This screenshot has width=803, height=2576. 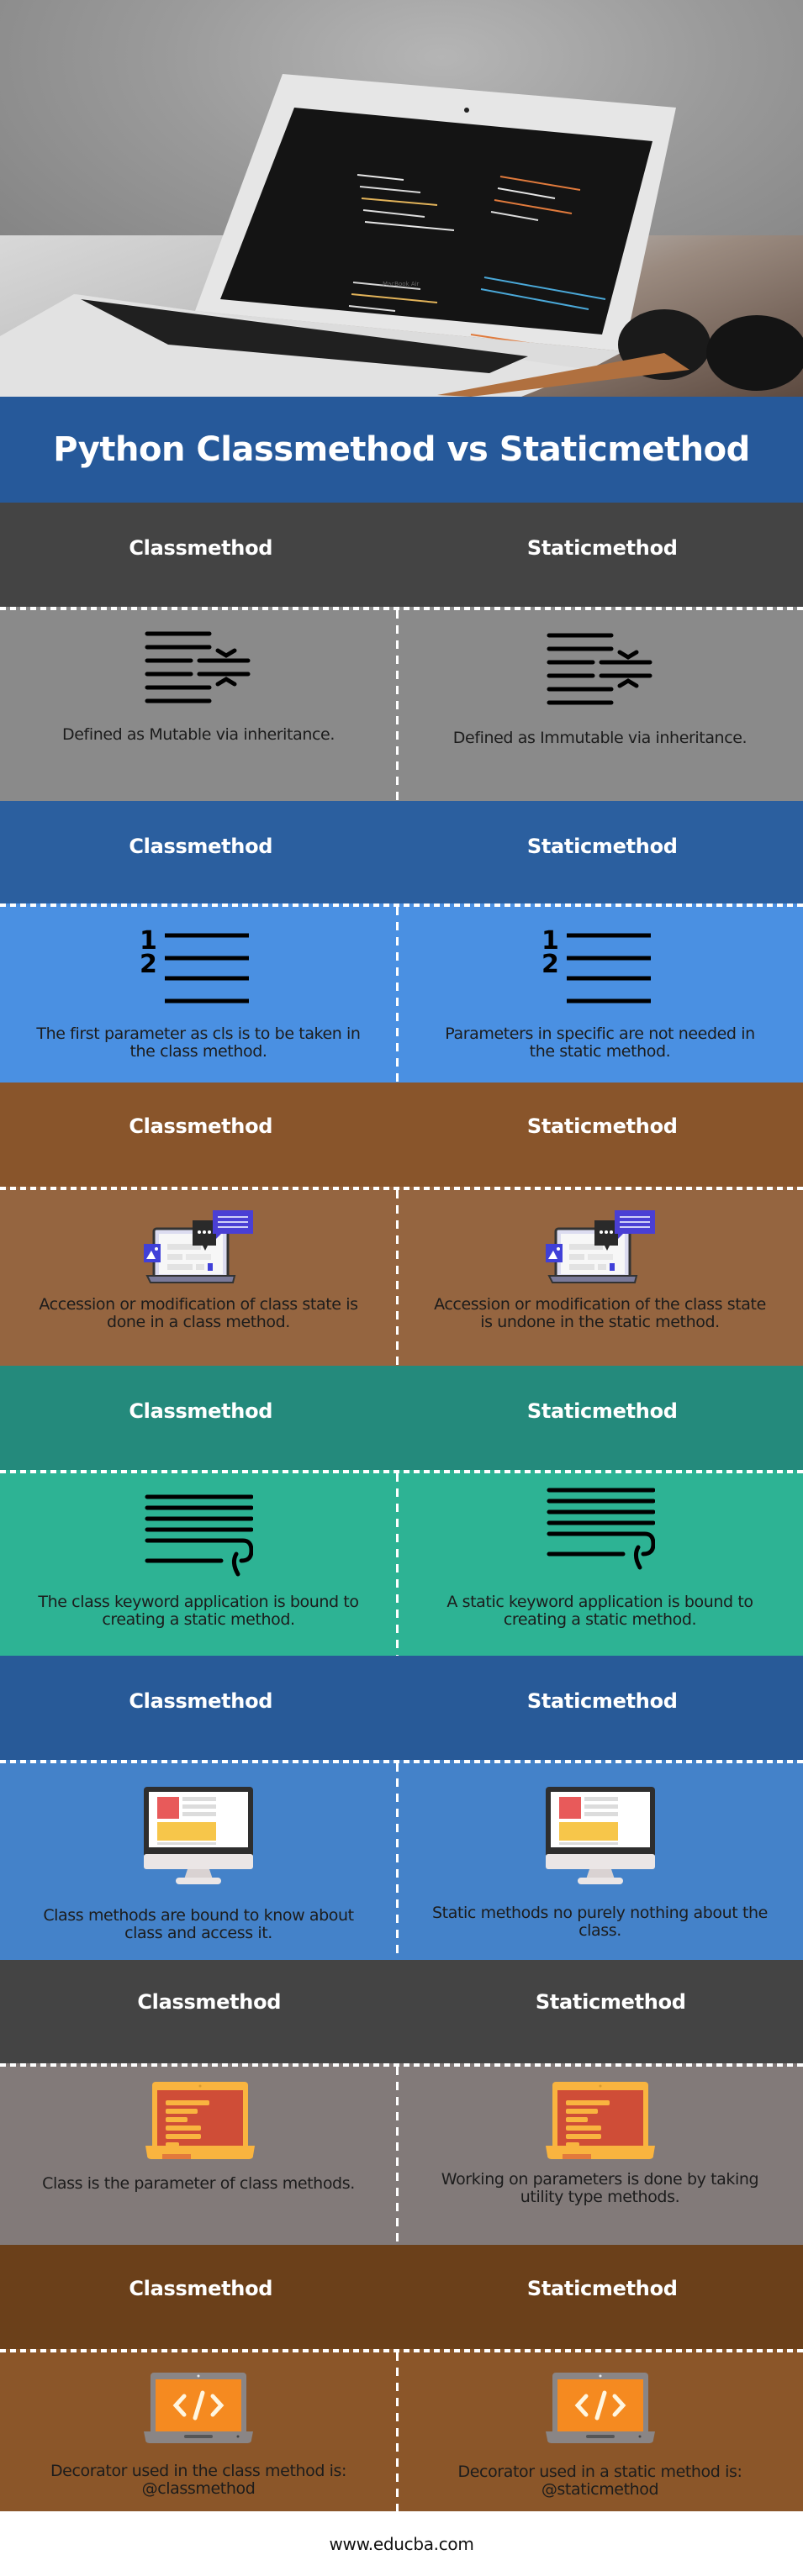 I want to click on title-band: Python Classmethod vs Staticmethod, so click(x=402, y=450).